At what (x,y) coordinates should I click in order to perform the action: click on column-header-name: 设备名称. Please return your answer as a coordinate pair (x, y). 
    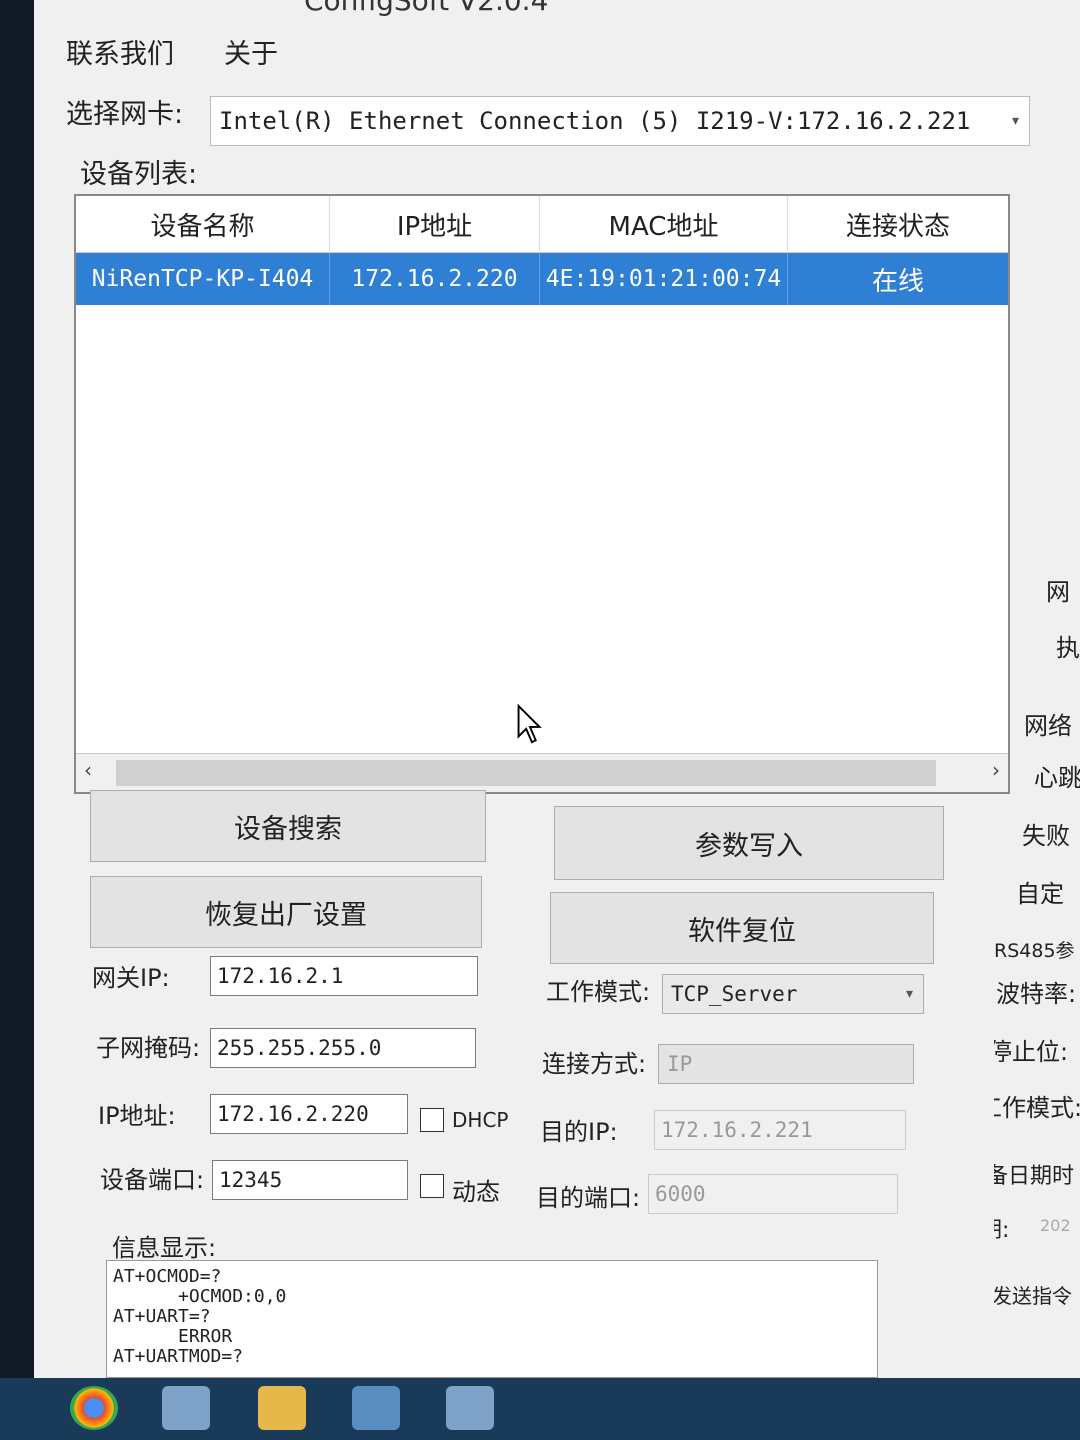
    Looking at the image, I should click on (203, 224).